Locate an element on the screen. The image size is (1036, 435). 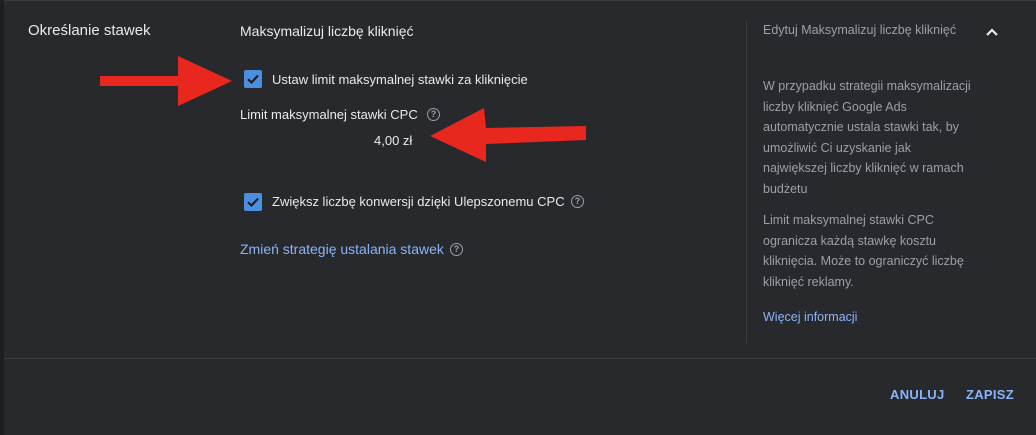
collapse-button is located at coordinates (992, 32).